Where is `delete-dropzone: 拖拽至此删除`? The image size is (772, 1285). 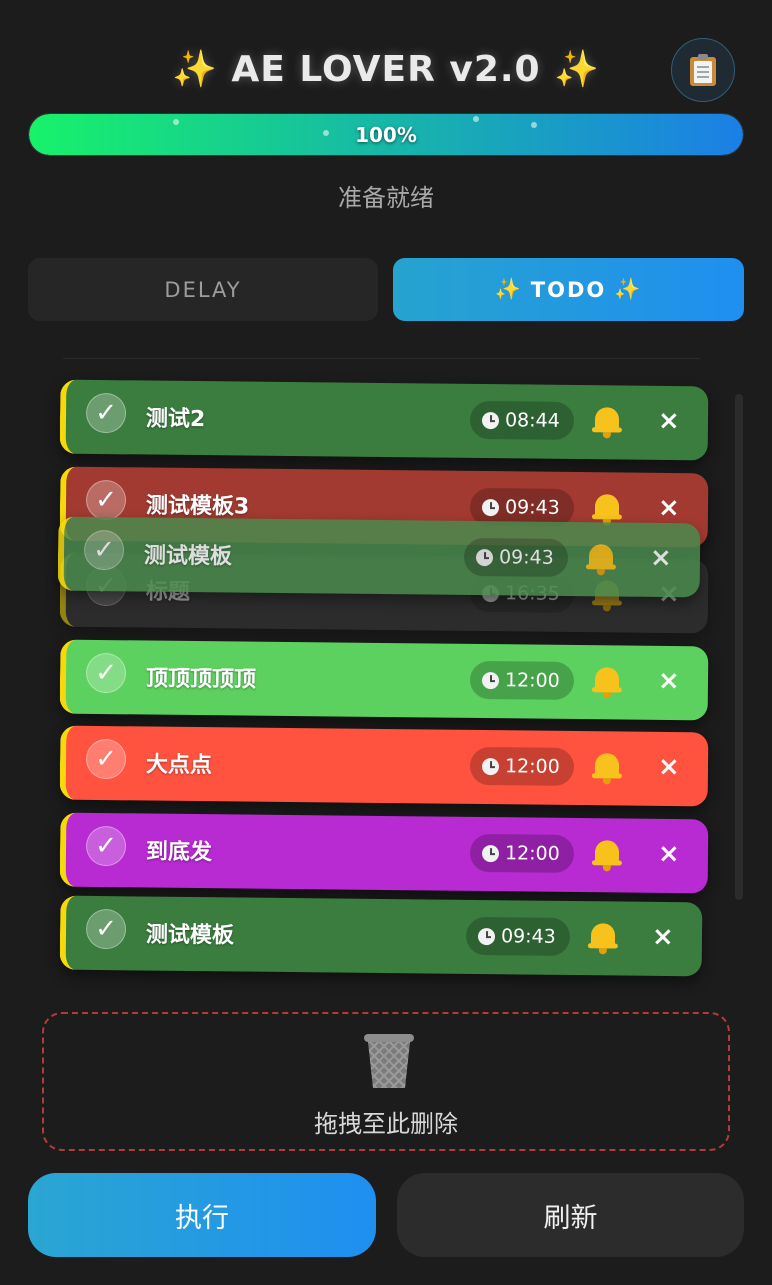
delete-dropzone: 拖拽至此删除 is located at coordinates (386, 1081).